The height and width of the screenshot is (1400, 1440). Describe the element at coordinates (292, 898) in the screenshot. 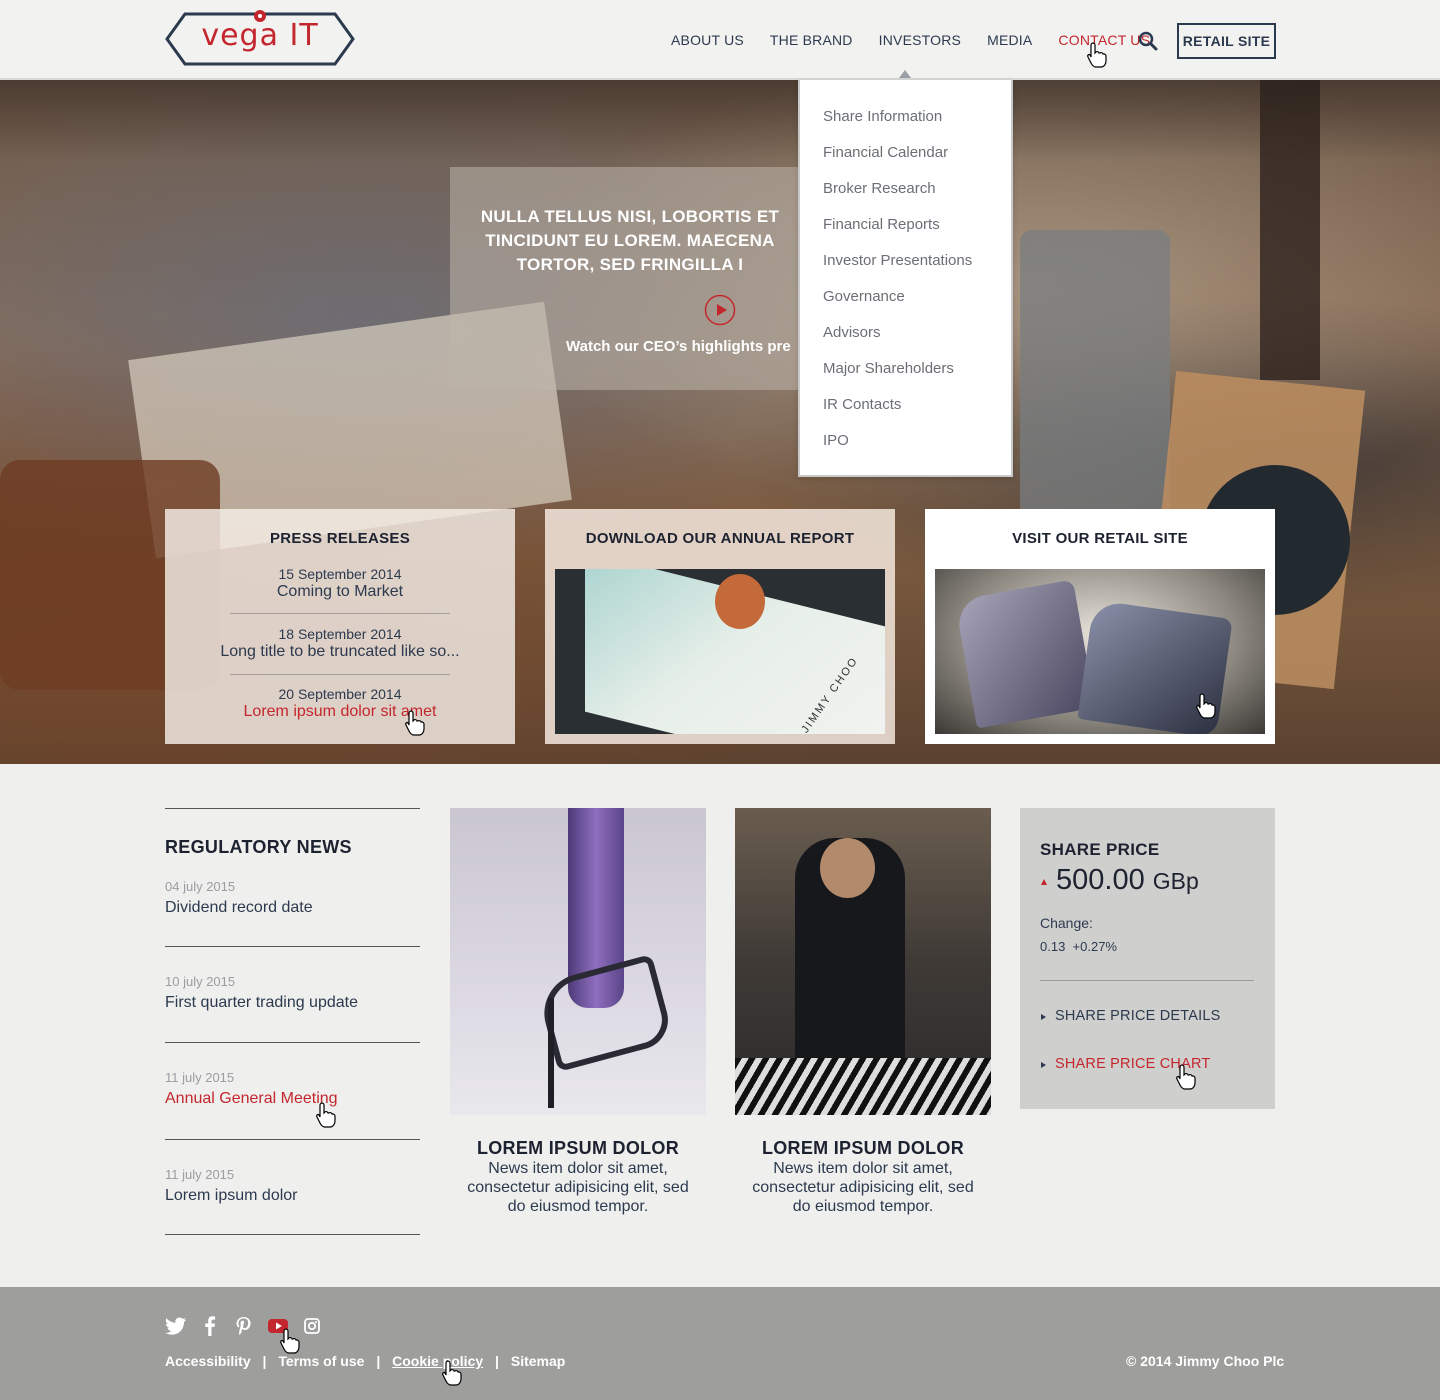

I see `reg-news-item: 04 july 2015 Dividend record date` at that location.